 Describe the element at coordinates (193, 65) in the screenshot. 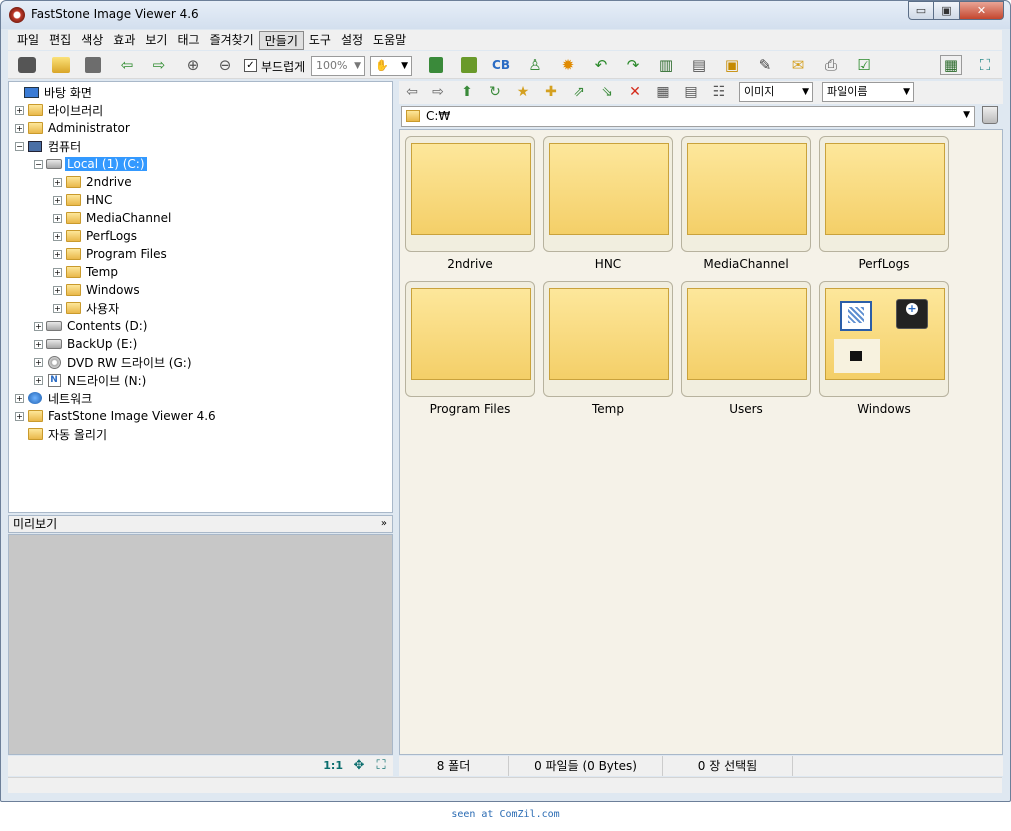

I see `zoom-in-icon: ⊕` at that location.